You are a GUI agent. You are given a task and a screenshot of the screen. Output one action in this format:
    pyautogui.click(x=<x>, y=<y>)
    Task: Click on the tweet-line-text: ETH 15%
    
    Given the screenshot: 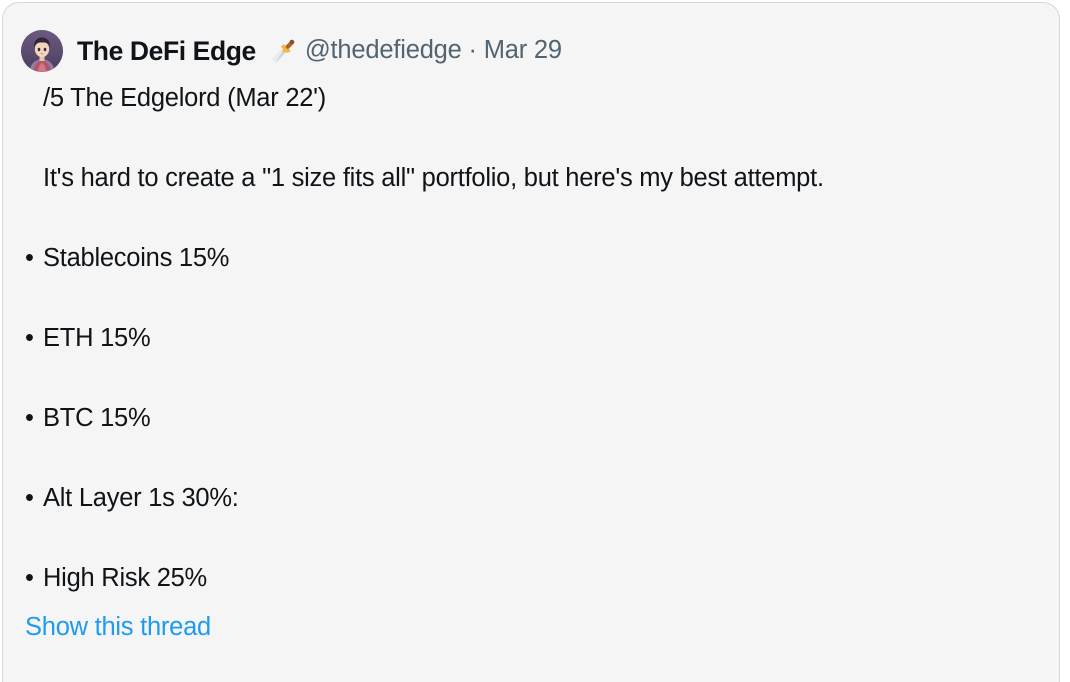 What is the action you would take?
    pyautogui.click(x=97, y=338)
    